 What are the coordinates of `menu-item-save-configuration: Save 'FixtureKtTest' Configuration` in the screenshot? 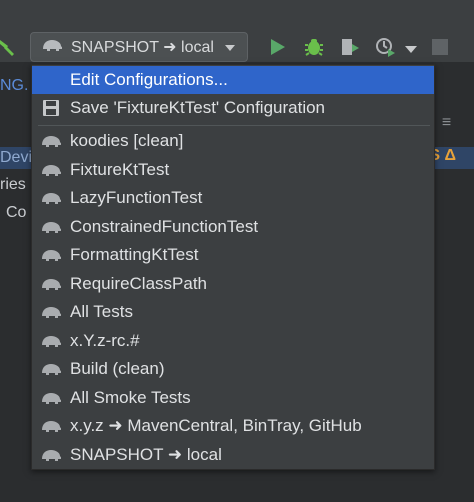 It's located at (233, 108).